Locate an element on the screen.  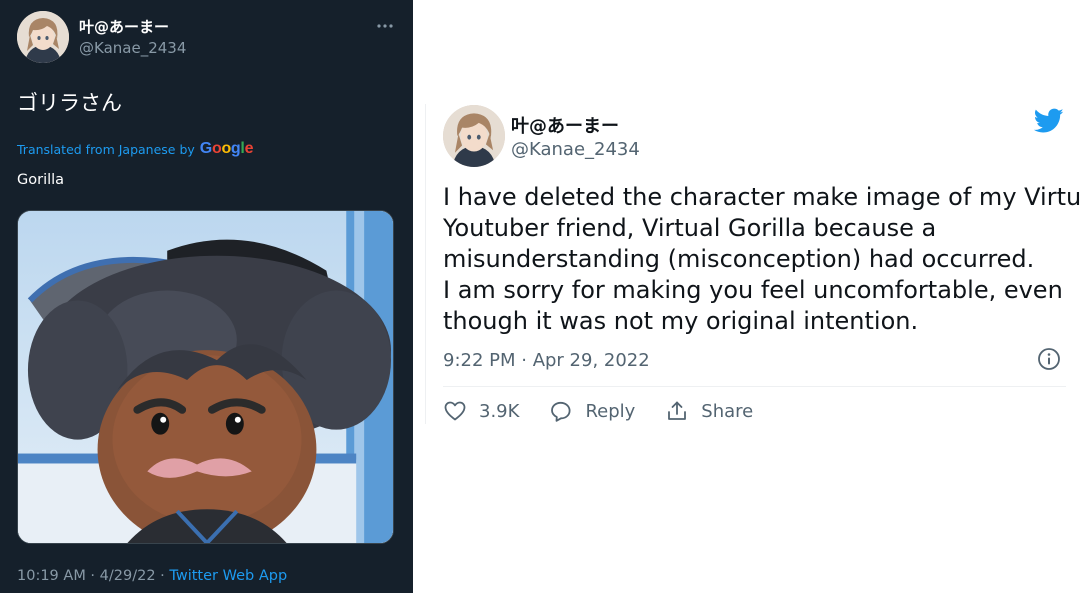
like-button: 3.9K is located at coordinates (481, 411).